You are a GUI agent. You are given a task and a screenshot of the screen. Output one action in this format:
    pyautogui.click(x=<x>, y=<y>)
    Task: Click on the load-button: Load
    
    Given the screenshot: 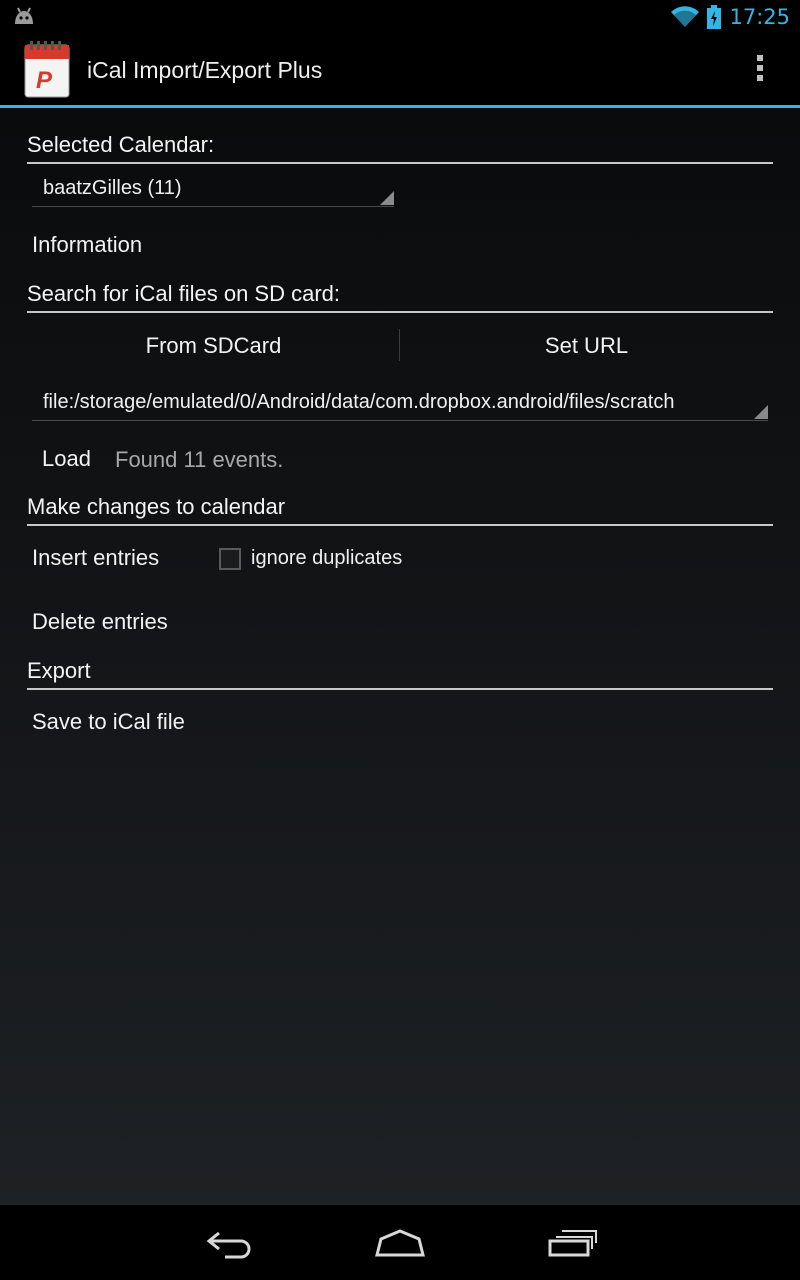 What is the action you would take?
    pyautogui.click(x=66, y=459)
    